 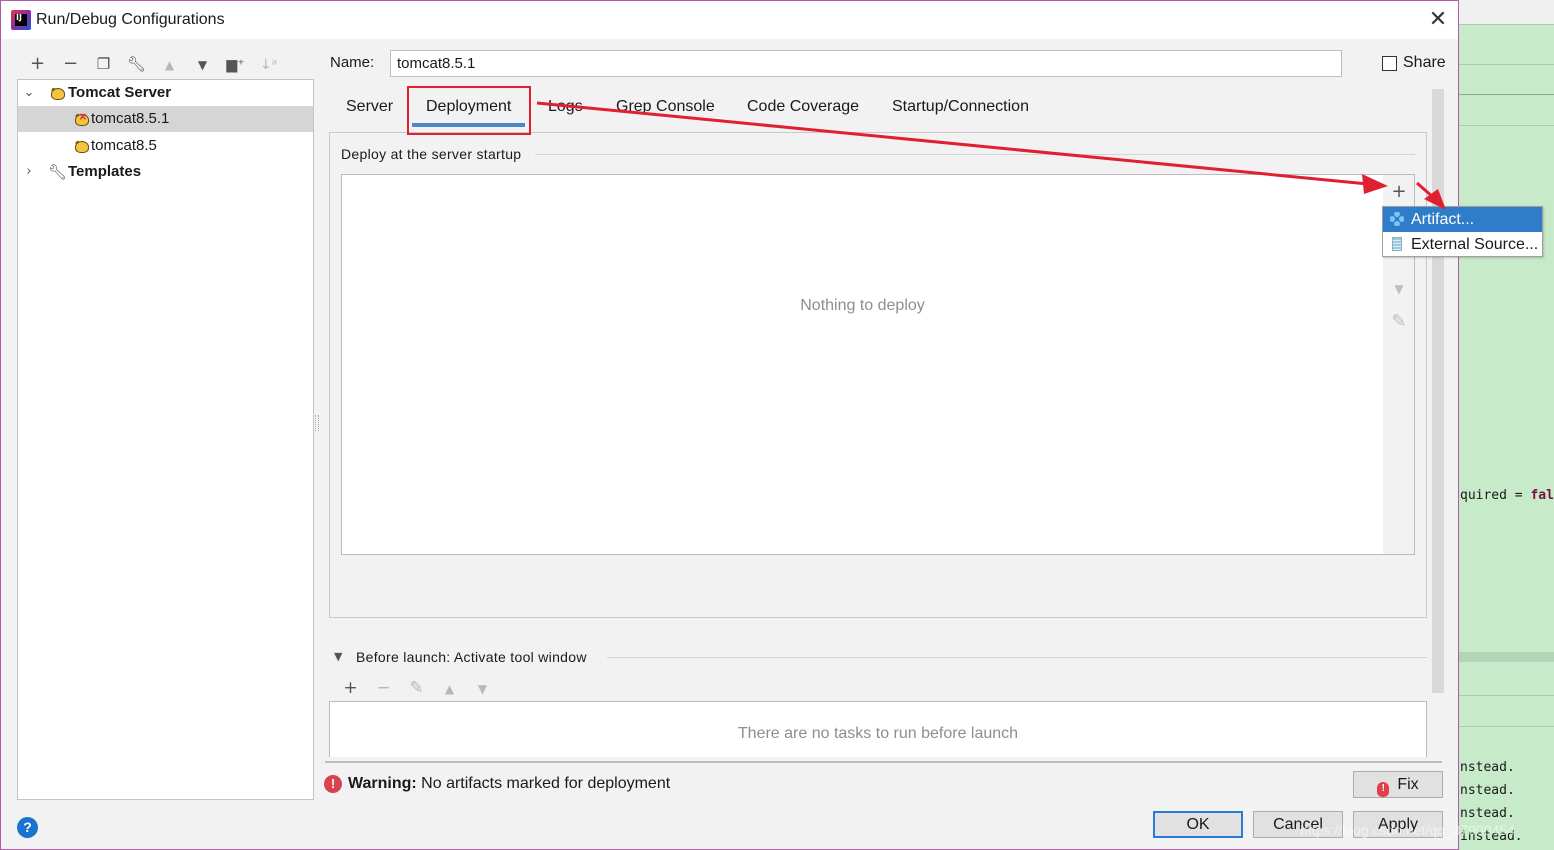 I want to click on sort-button: ↓ᵃ, so click(x=268, y=64).